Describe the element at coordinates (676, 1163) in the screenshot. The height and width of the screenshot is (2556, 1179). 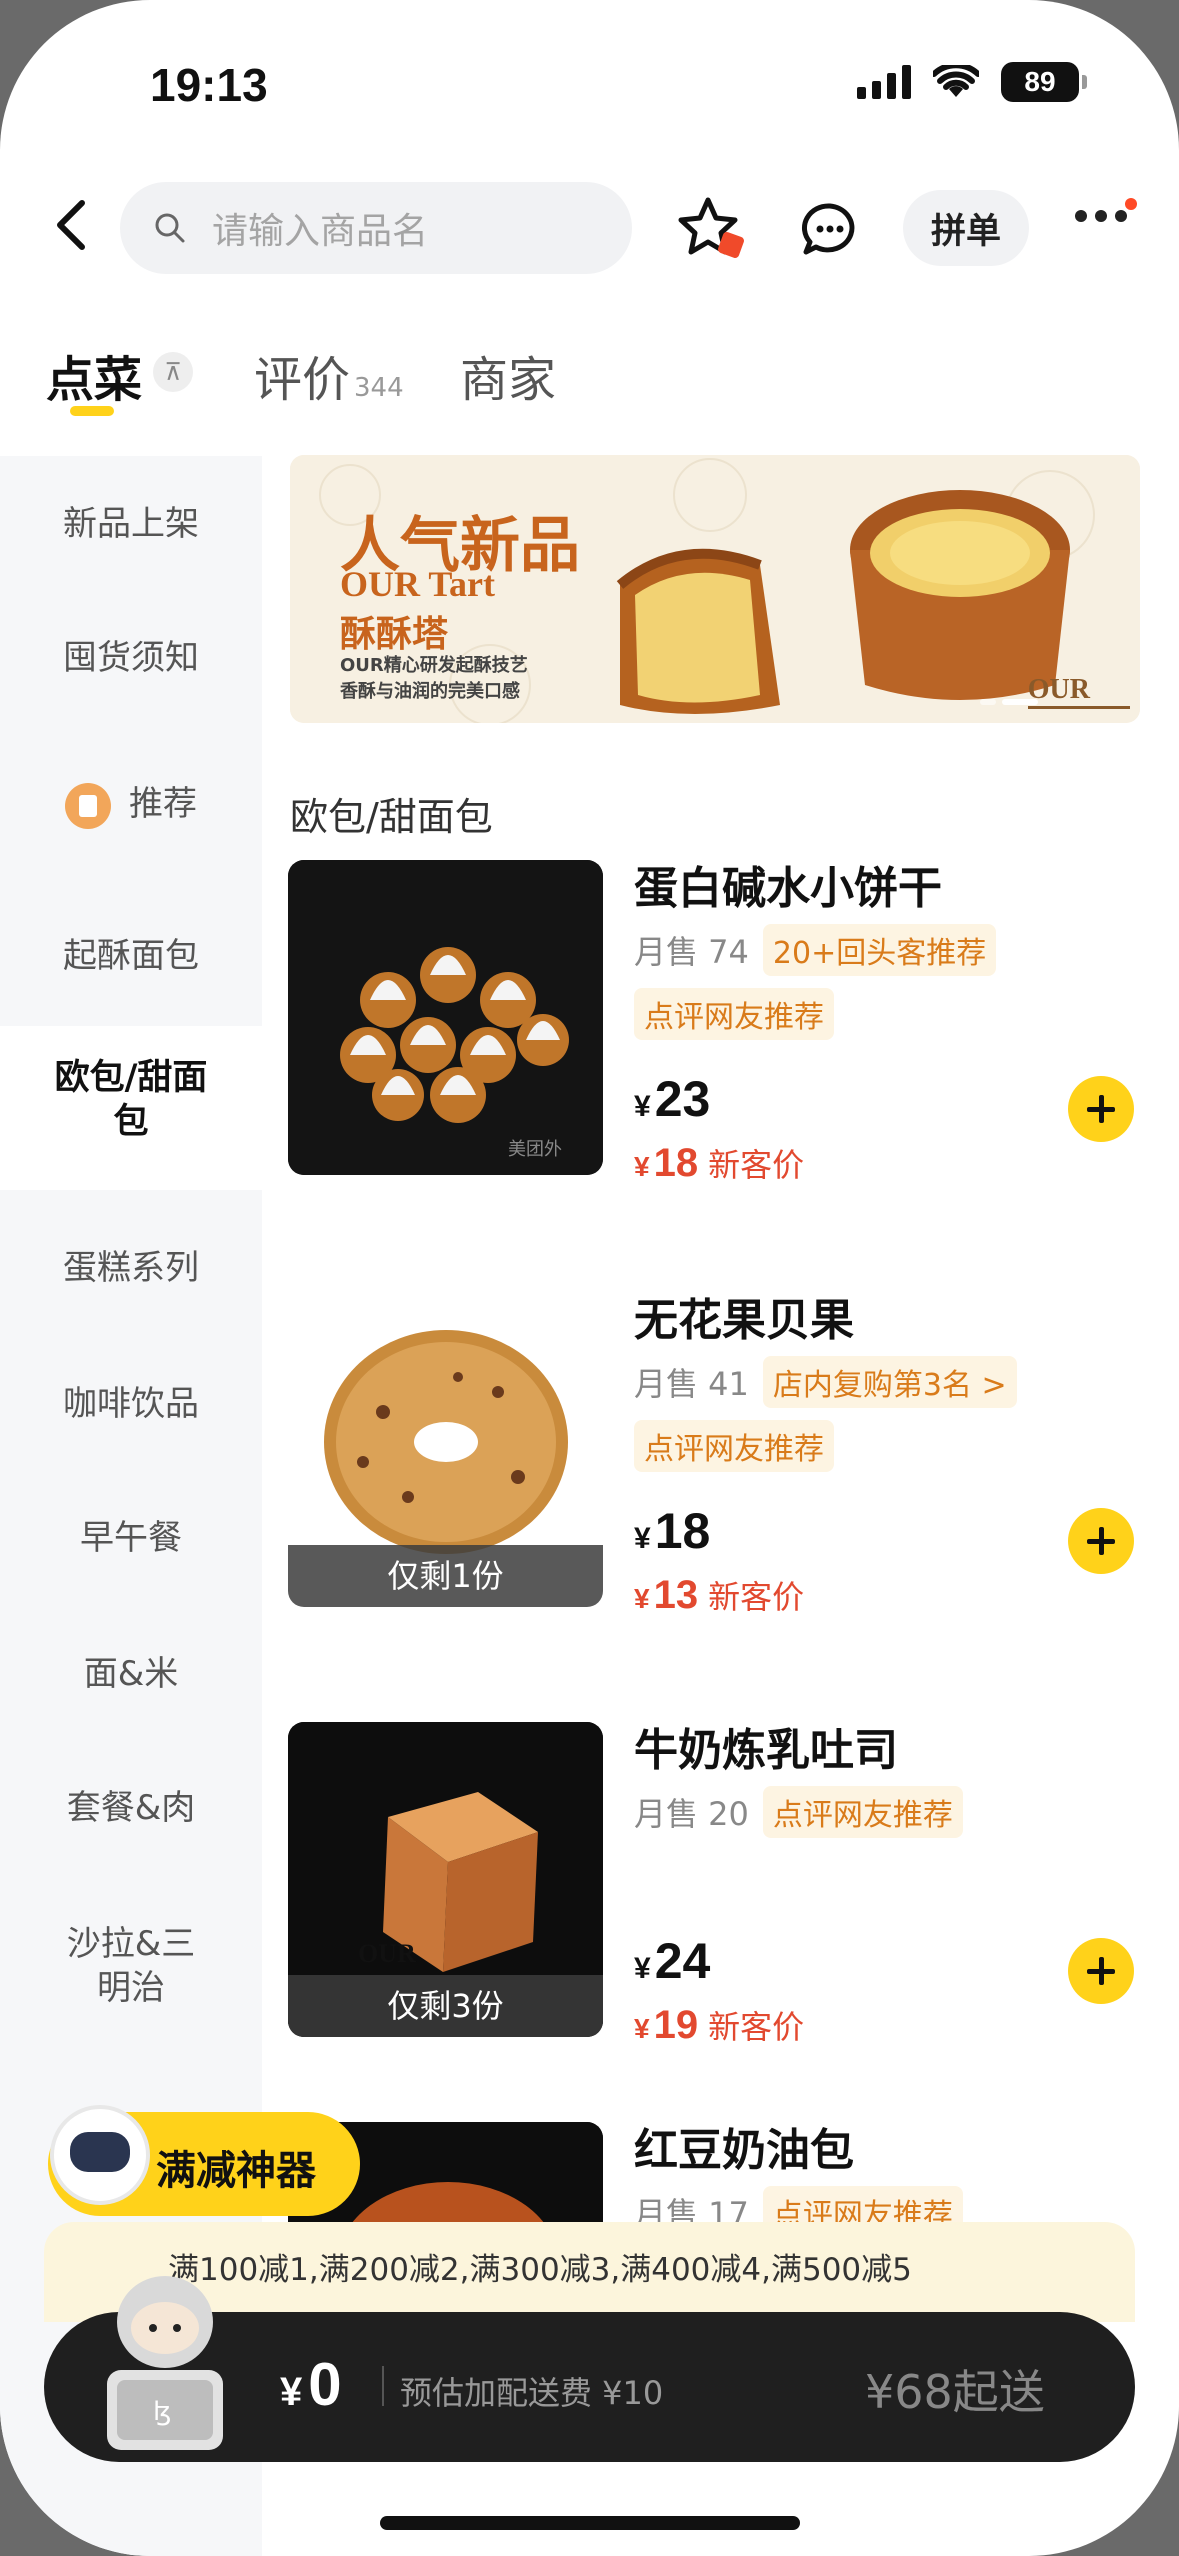
I see `new-price-value: 18` at that location.